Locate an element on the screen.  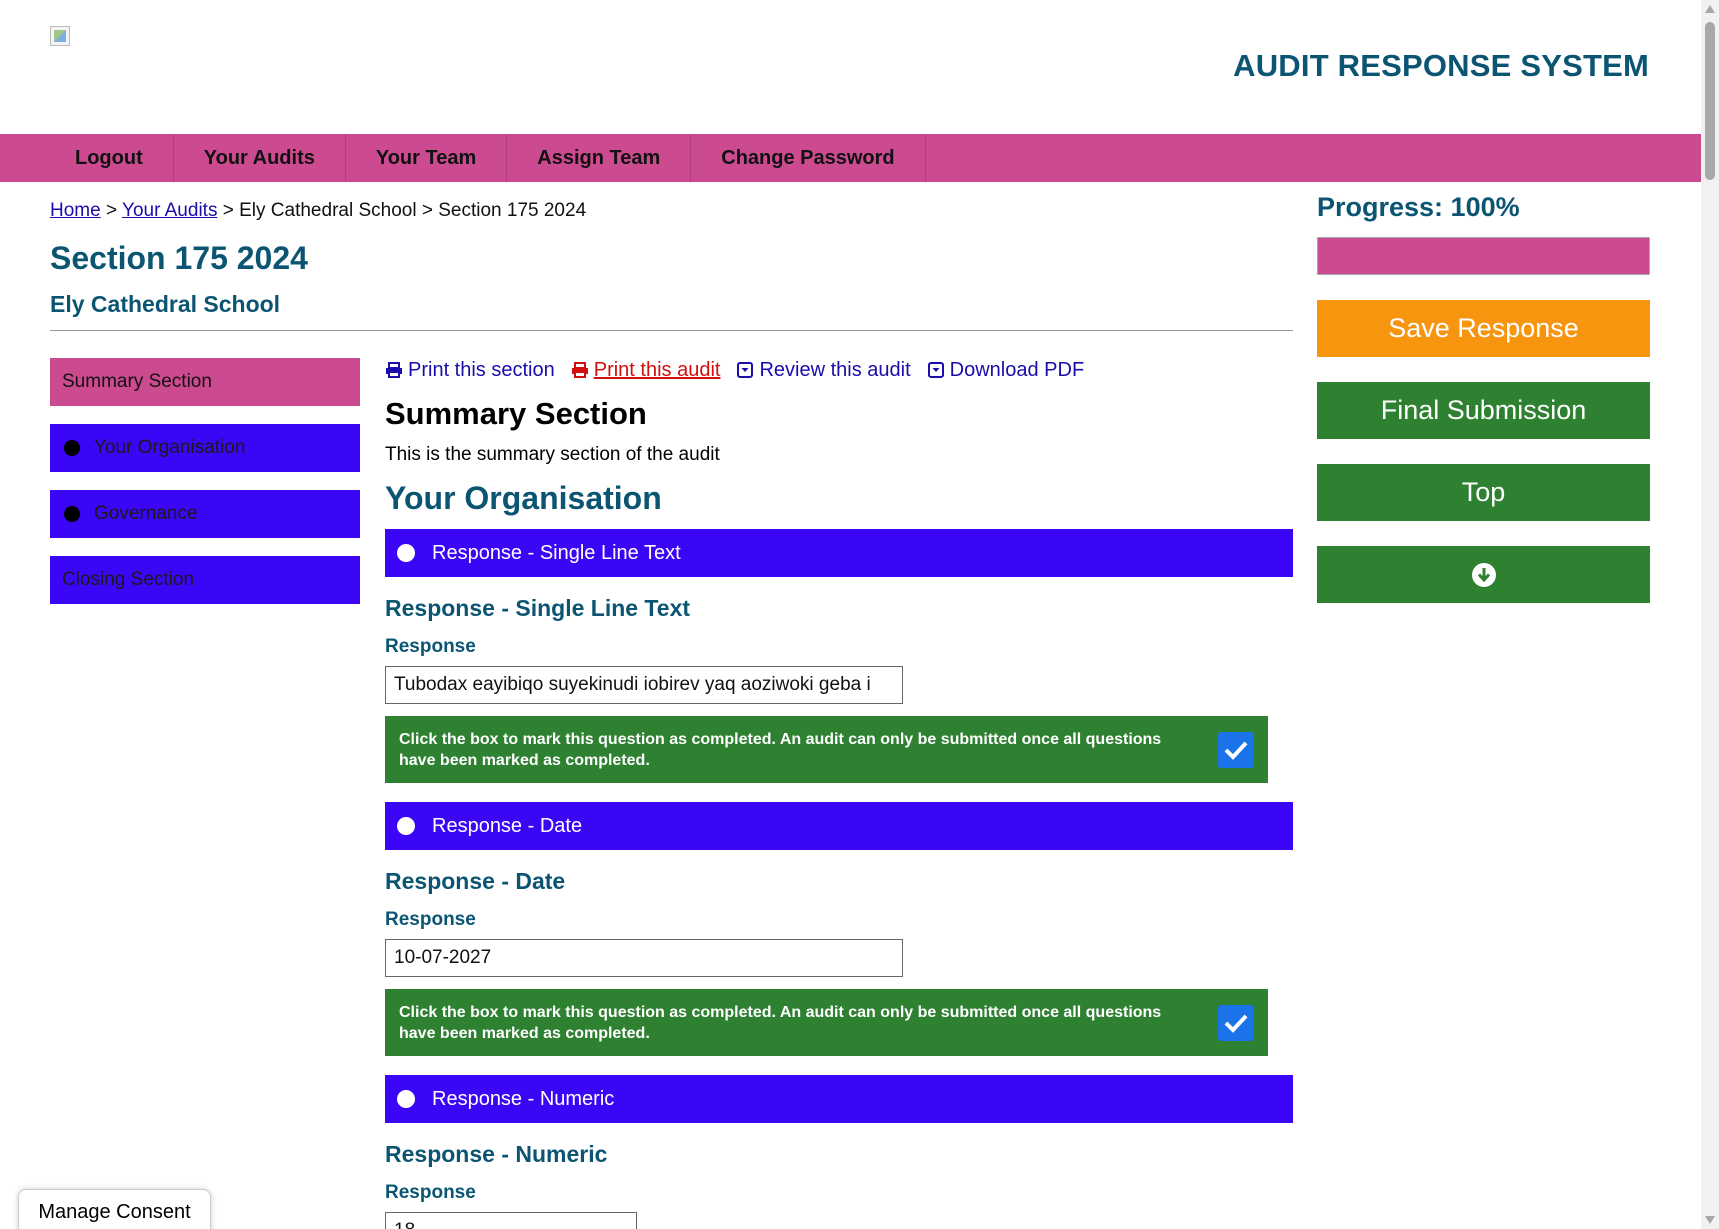
breadcrumb-your-audits-link: Your Audits is located at coordinates (169, 210).